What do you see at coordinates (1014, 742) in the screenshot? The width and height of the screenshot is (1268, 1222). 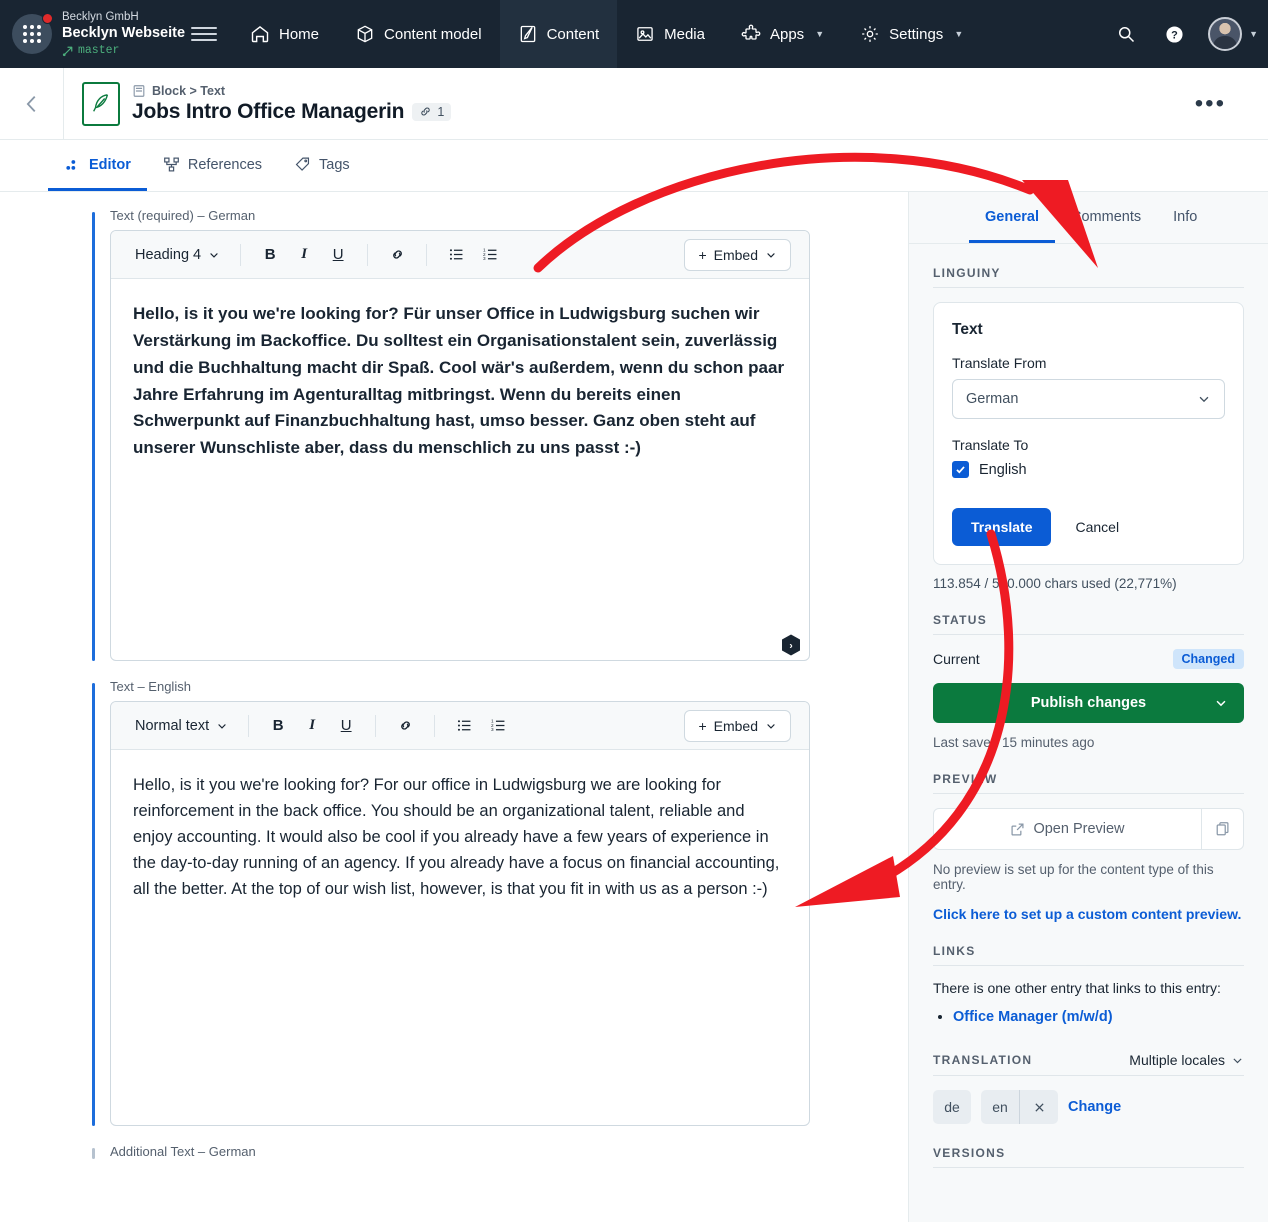 I see `last-saved-text: Last saved 15 minutes ago` at bounding box center [1014, 742].